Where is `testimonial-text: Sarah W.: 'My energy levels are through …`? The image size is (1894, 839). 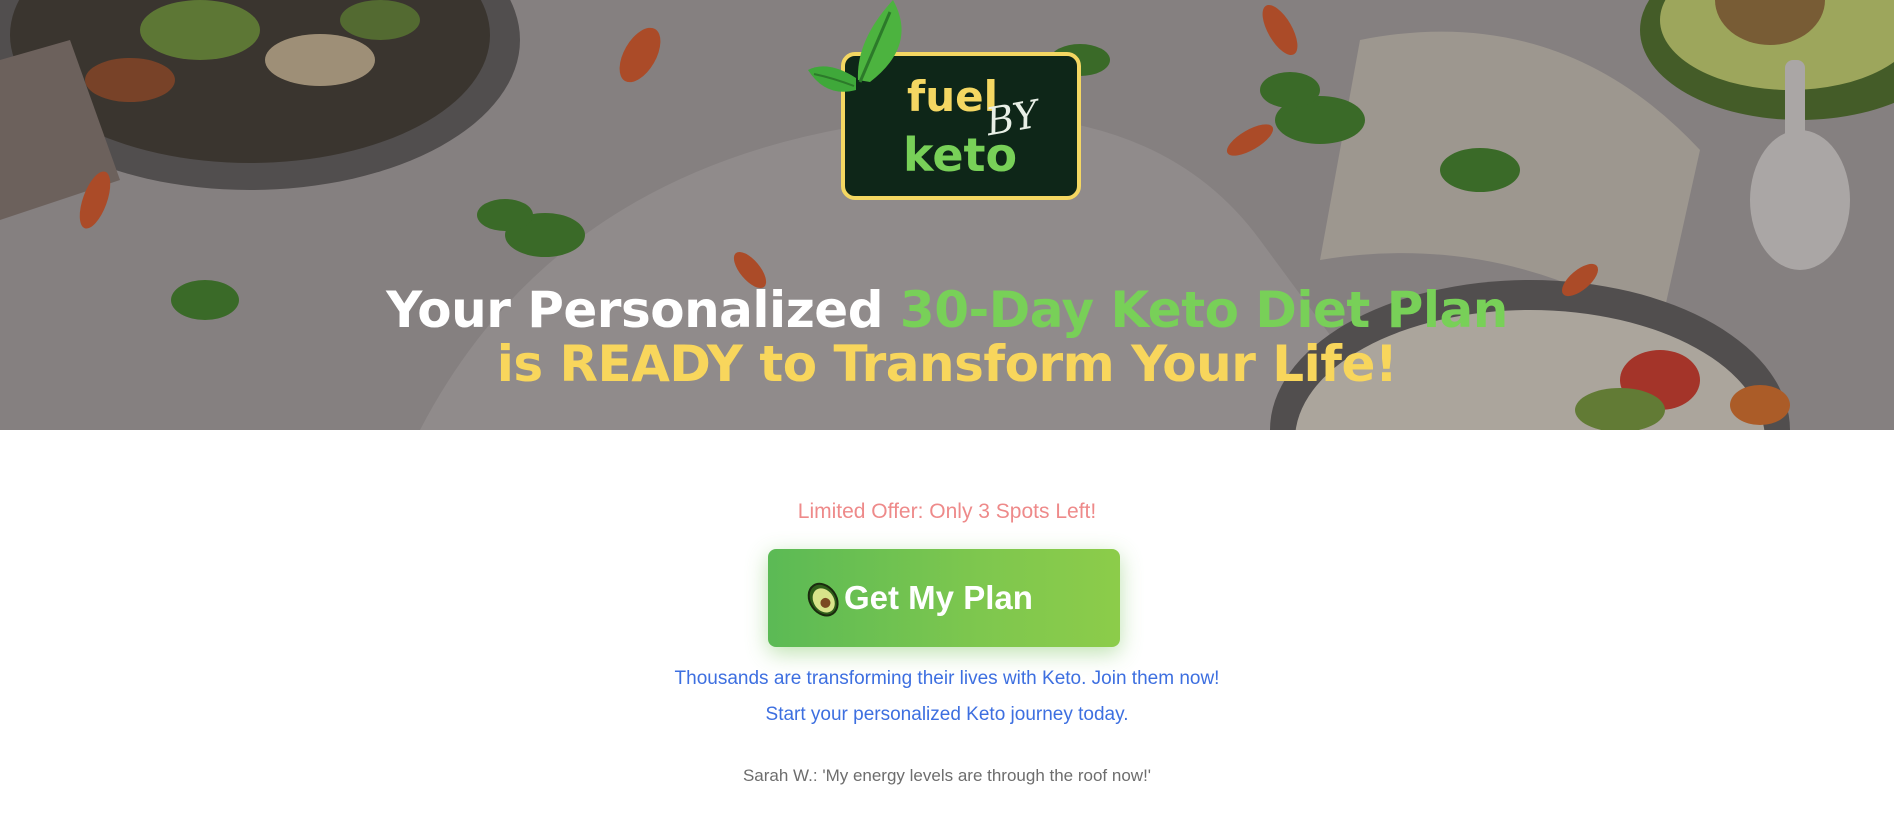 testimonial-text: Sarah W.: 'My energy levels are through … is located at coordinates (947, 775).